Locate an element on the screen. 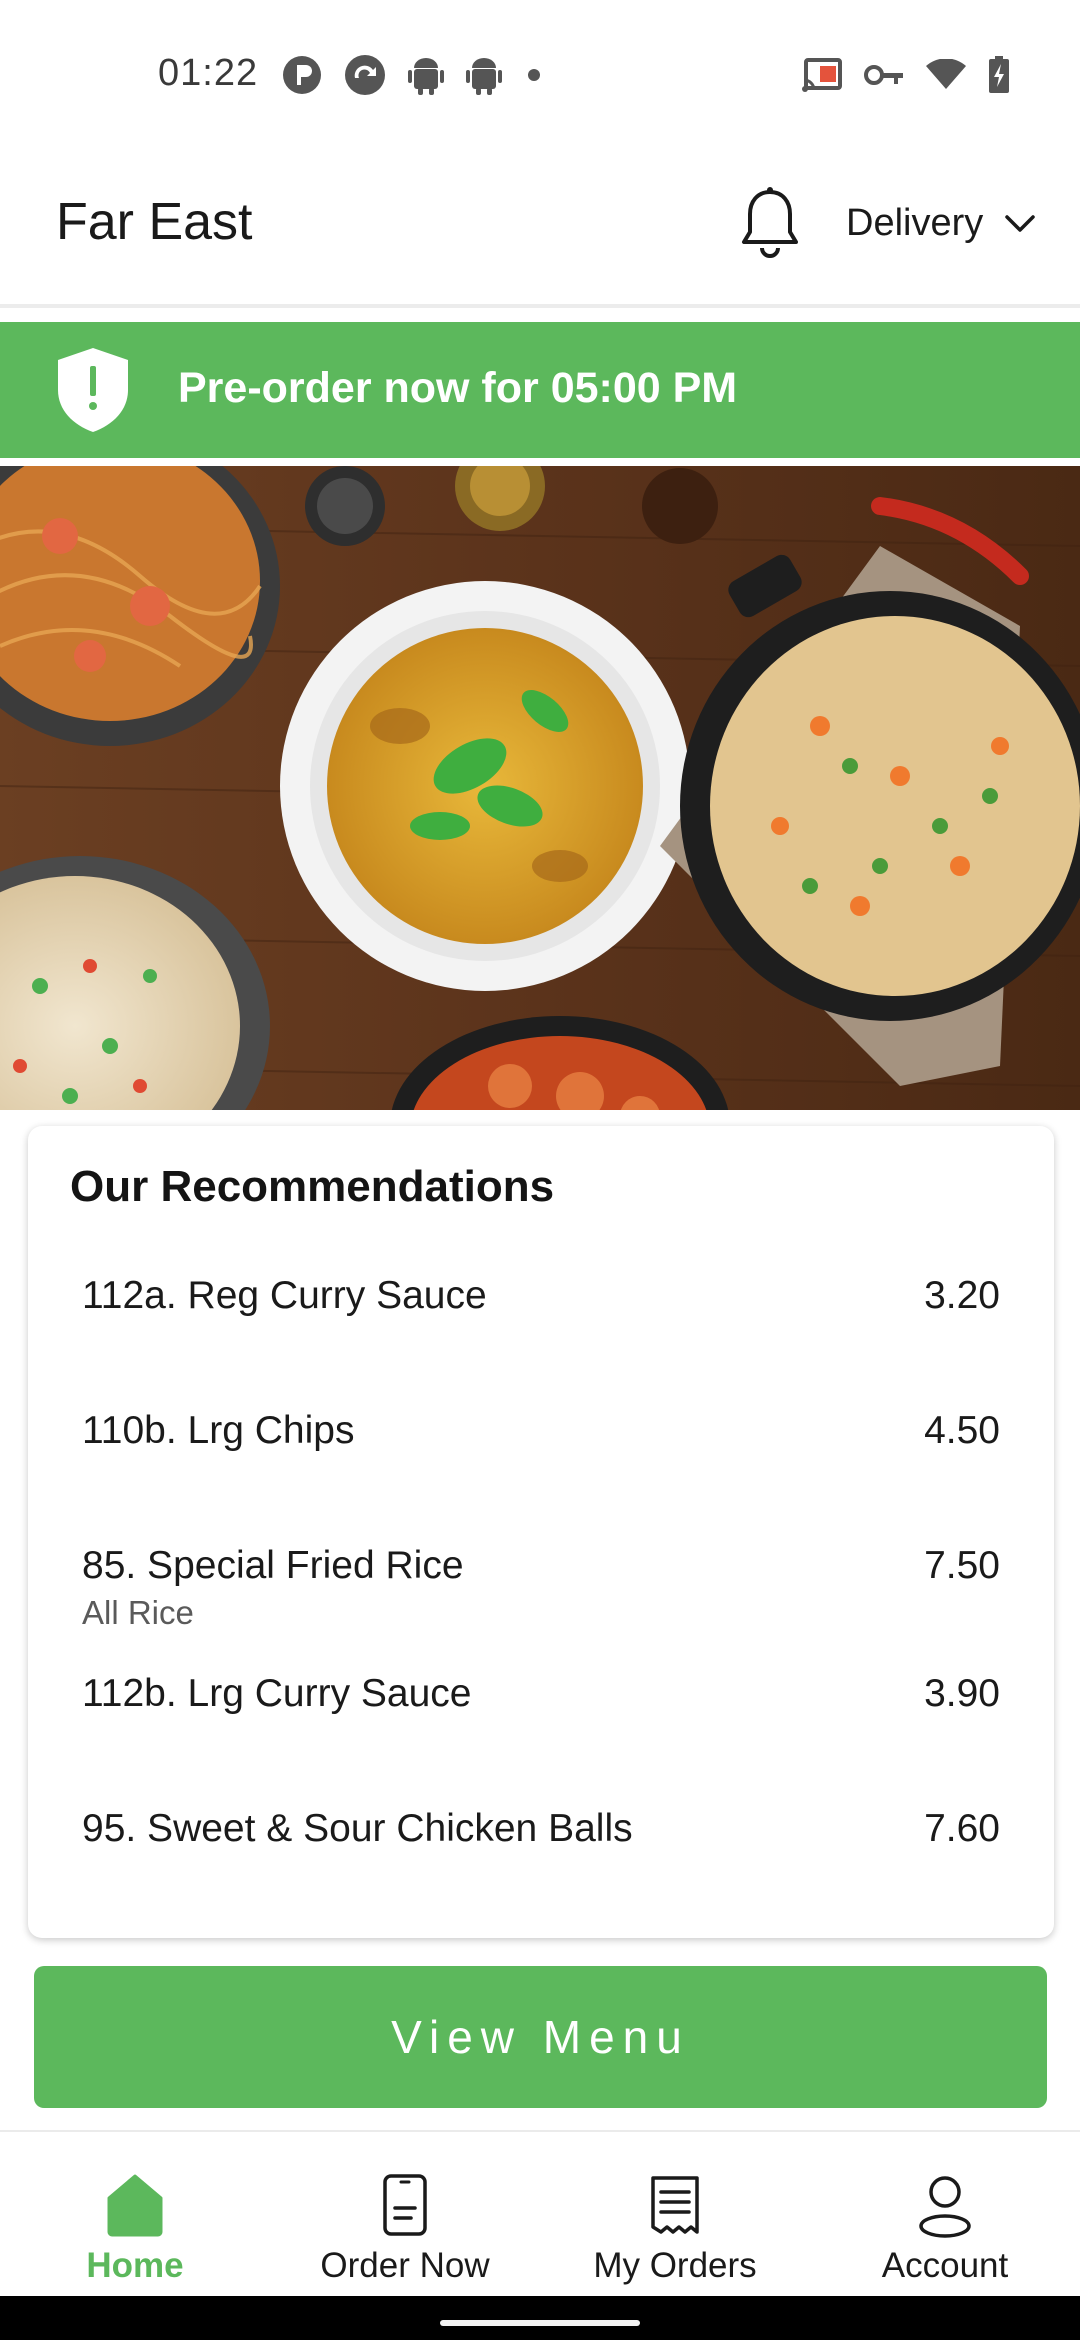 The image size is (1080, 2340). vpn-key-icon is located at coordinates (883, 75).